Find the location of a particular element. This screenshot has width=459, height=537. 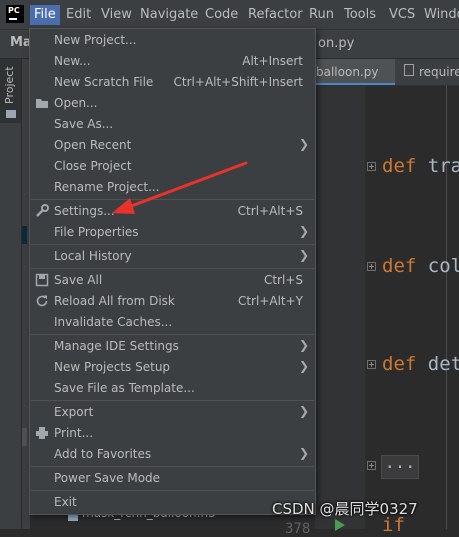

annotation-arrow-icon is located at coordinates (180, 187).